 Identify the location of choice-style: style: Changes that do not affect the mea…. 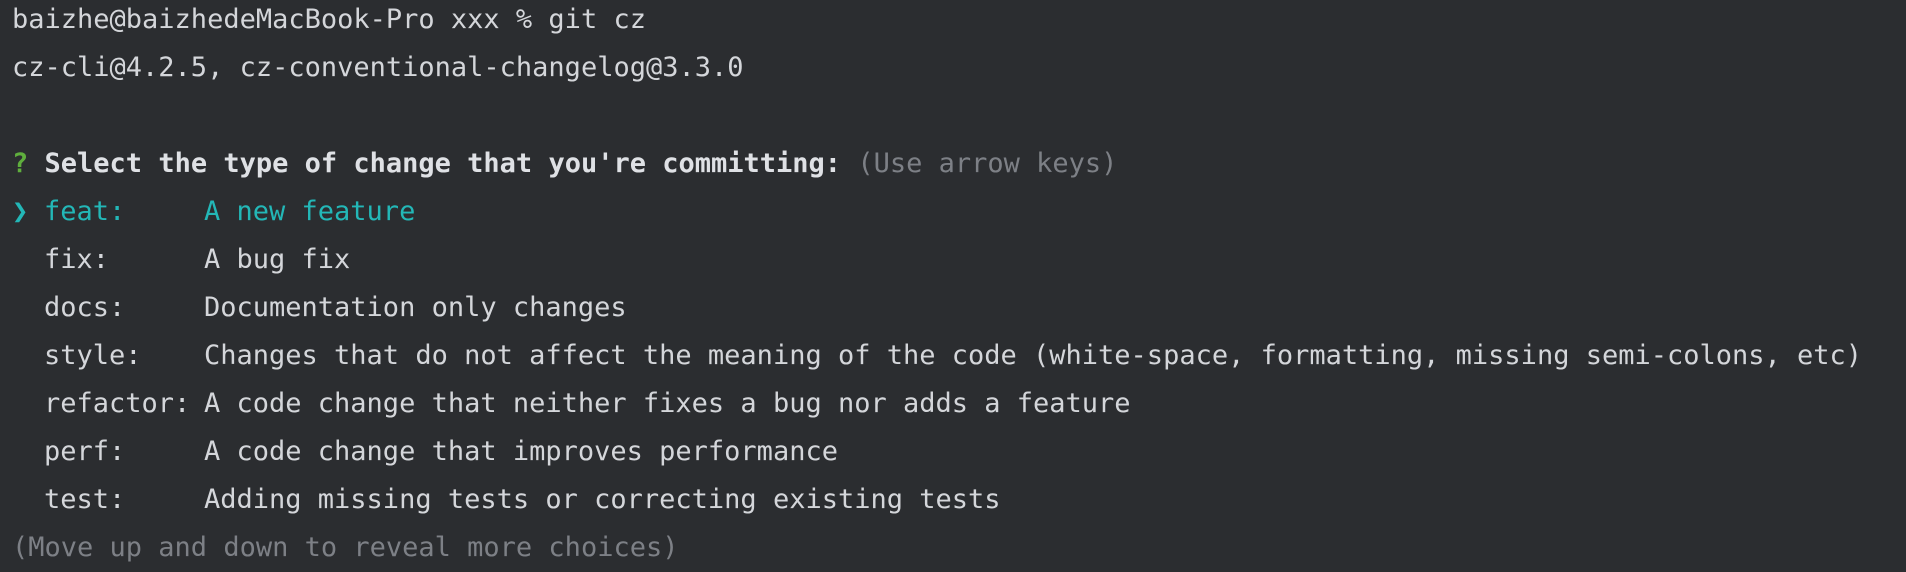
(959, 356).